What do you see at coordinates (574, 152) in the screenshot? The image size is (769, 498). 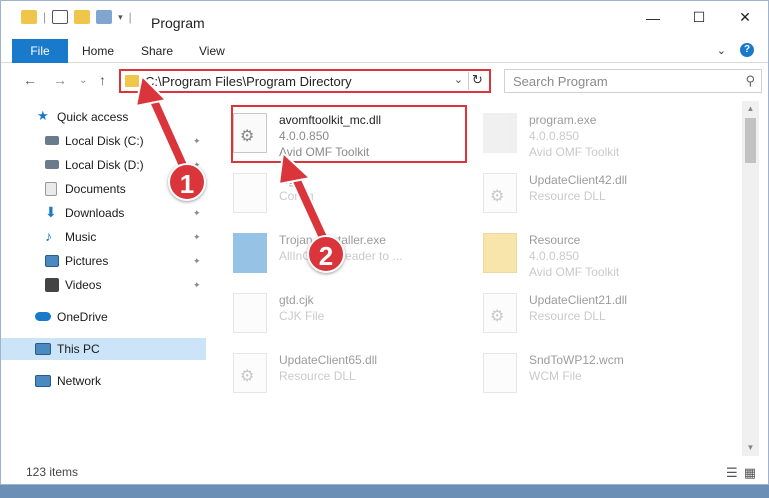 I see `file-description: Avid OMF Toolkit` at bounding box center [574, 152].